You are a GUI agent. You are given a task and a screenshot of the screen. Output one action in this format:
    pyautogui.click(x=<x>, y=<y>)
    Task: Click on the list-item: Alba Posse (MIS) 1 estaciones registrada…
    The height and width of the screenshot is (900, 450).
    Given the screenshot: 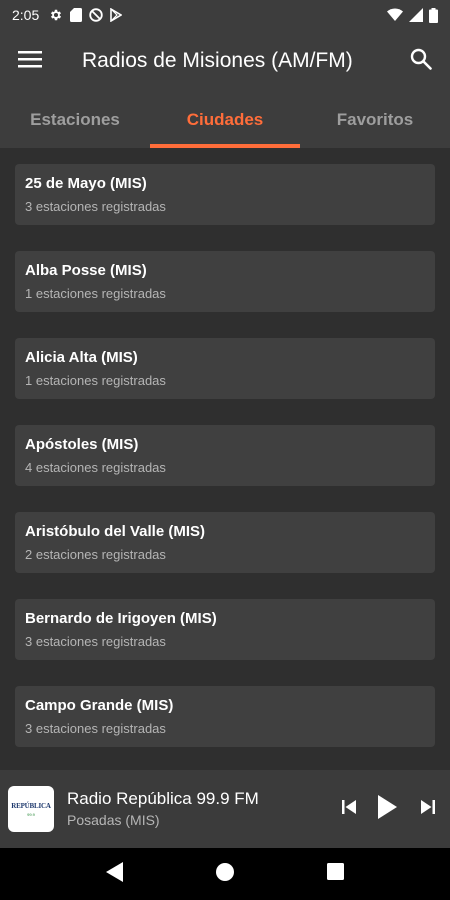 What is the action you would take?
    pyautogui.click(x=225, y=281)
    